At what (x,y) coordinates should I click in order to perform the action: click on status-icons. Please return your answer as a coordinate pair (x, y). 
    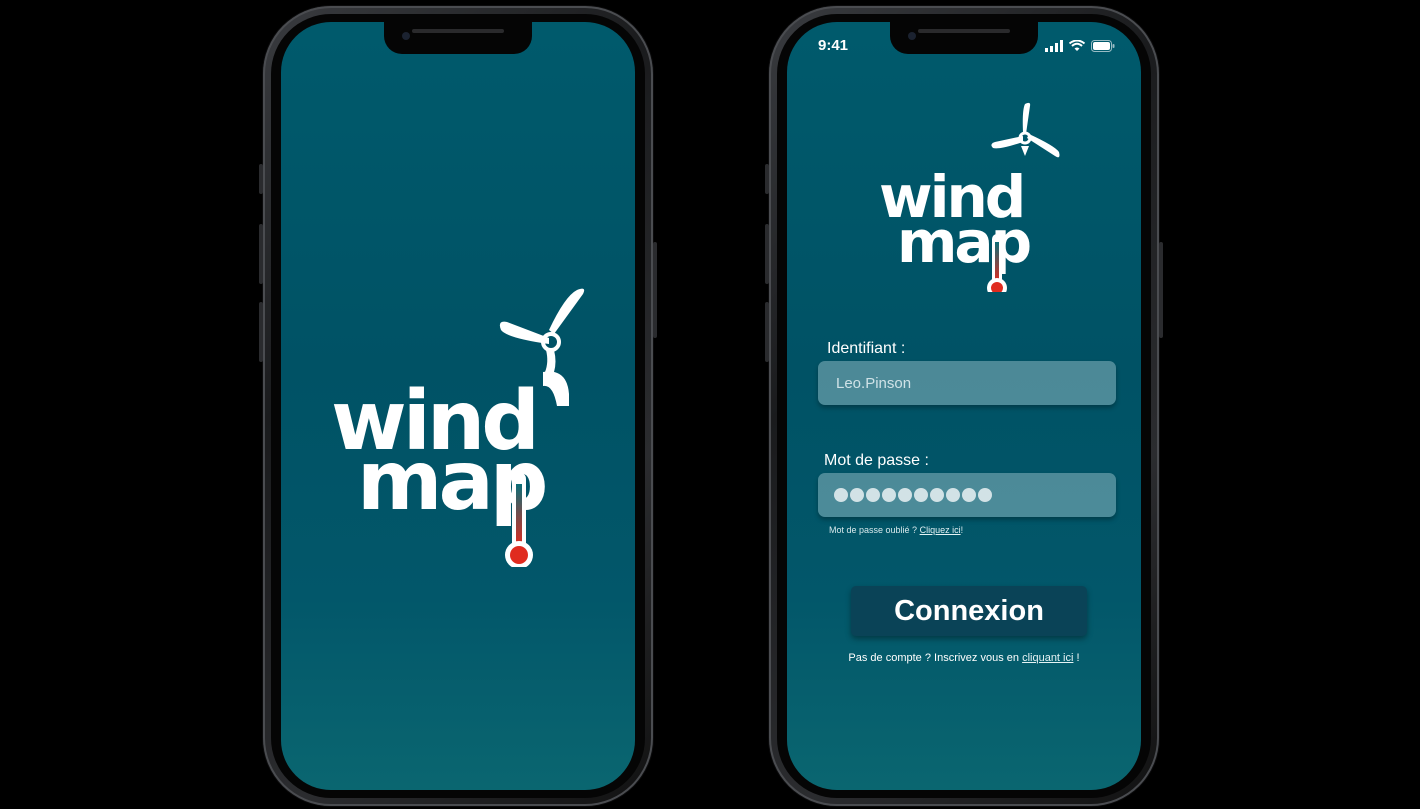
    Looking at the image, I should click on (1080, 46).